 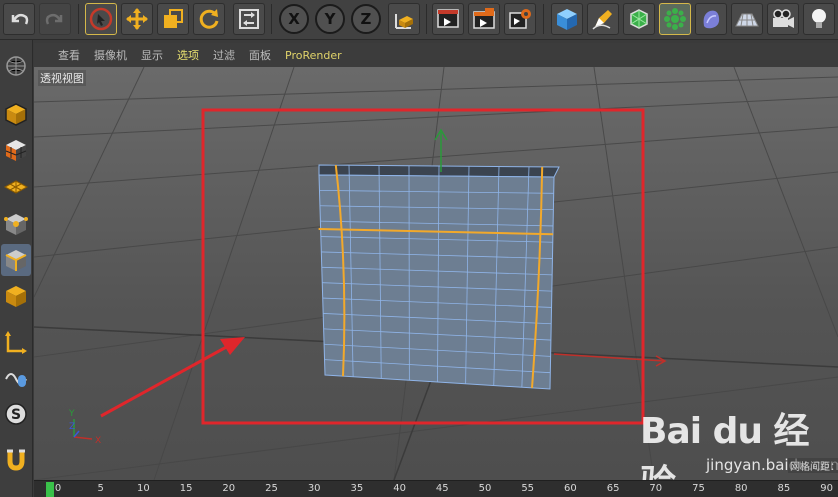 I want to click on recent-tools-icon, so click(x=249, y=19).